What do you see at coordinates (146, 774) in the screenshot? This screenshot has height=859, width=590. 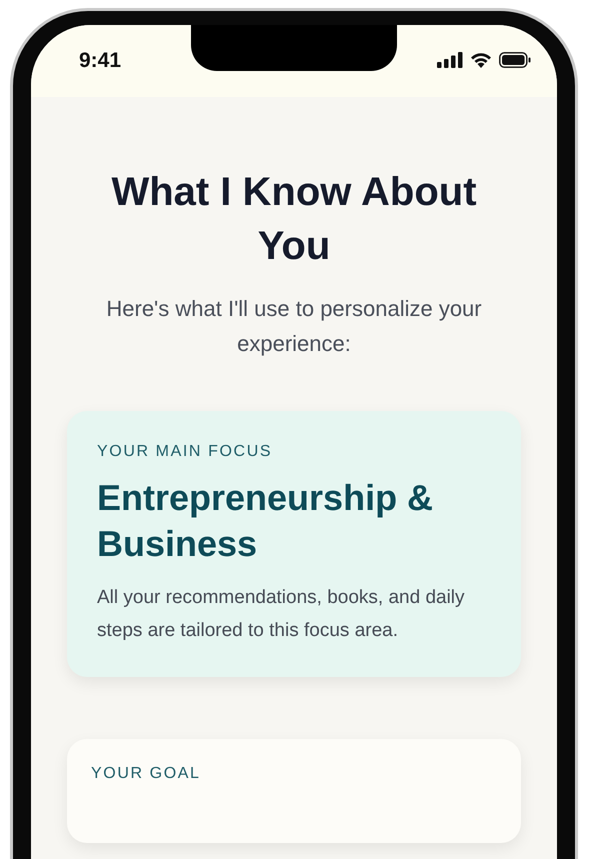 I see `card-label: YOUR GOAL` at bounding box center [146, 774].